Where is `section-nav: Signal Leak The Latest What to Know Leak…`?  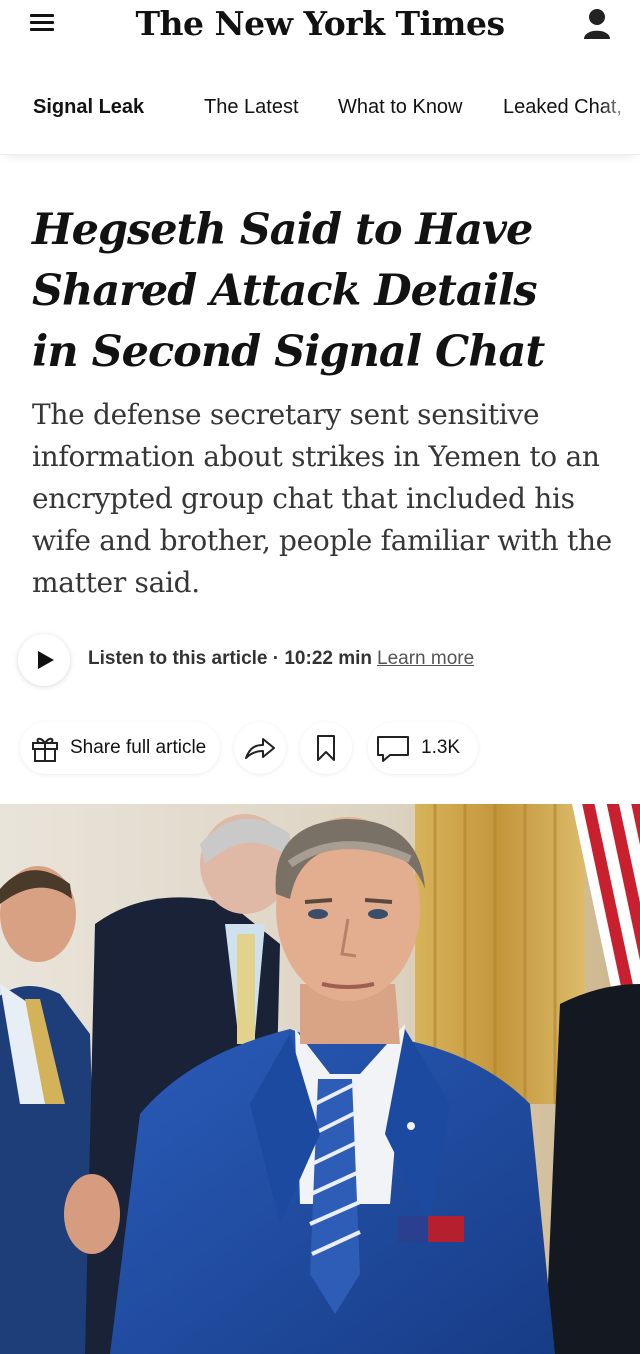
section-nav: Signal Leak The Latest What to Know Leak… is located at coordinates (320, 108).